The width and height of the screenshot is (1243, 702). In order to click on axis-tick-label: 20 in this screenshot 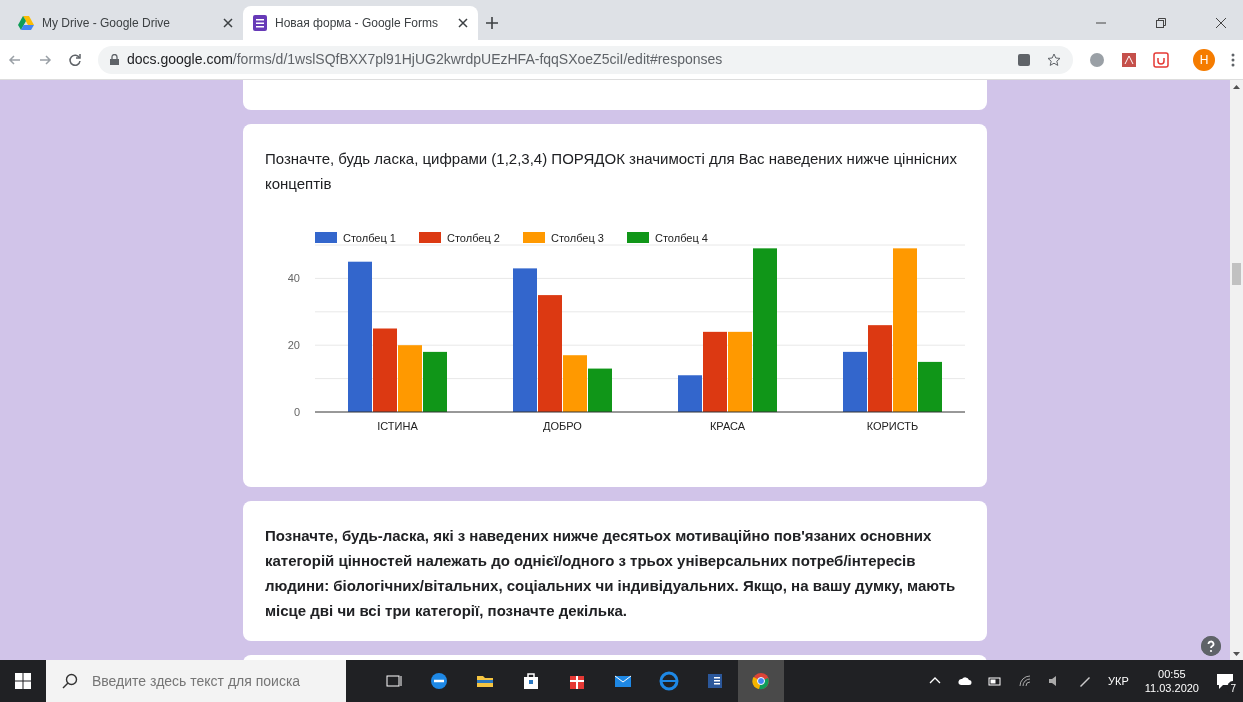, I will do `click(293, 345)`.